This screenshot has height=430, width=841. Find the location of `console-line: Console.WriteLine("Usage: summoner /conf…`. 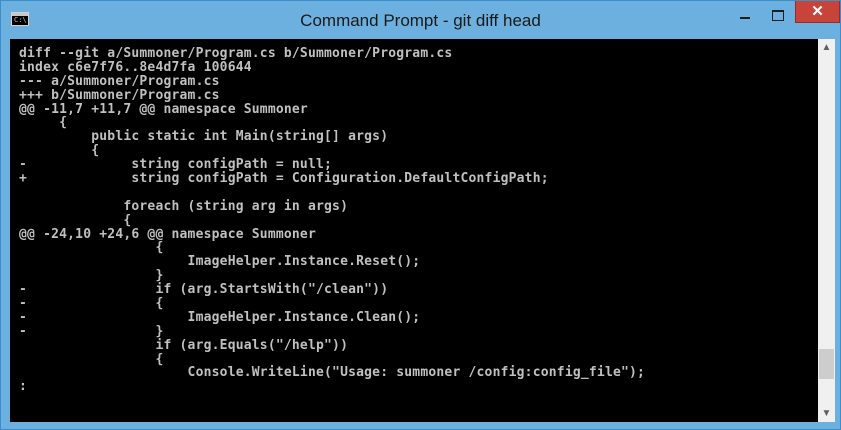

console-line: Console.WriteLine("Usage: summoner /conf… is located at coordinates (332, 373).